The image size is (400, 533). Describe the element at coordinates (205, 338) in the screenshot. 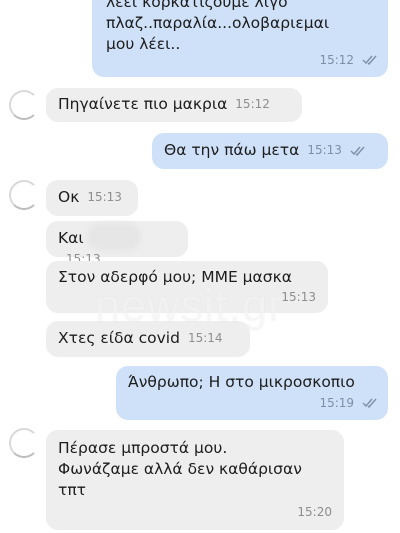

I see `message-time: 15:14` at that location.